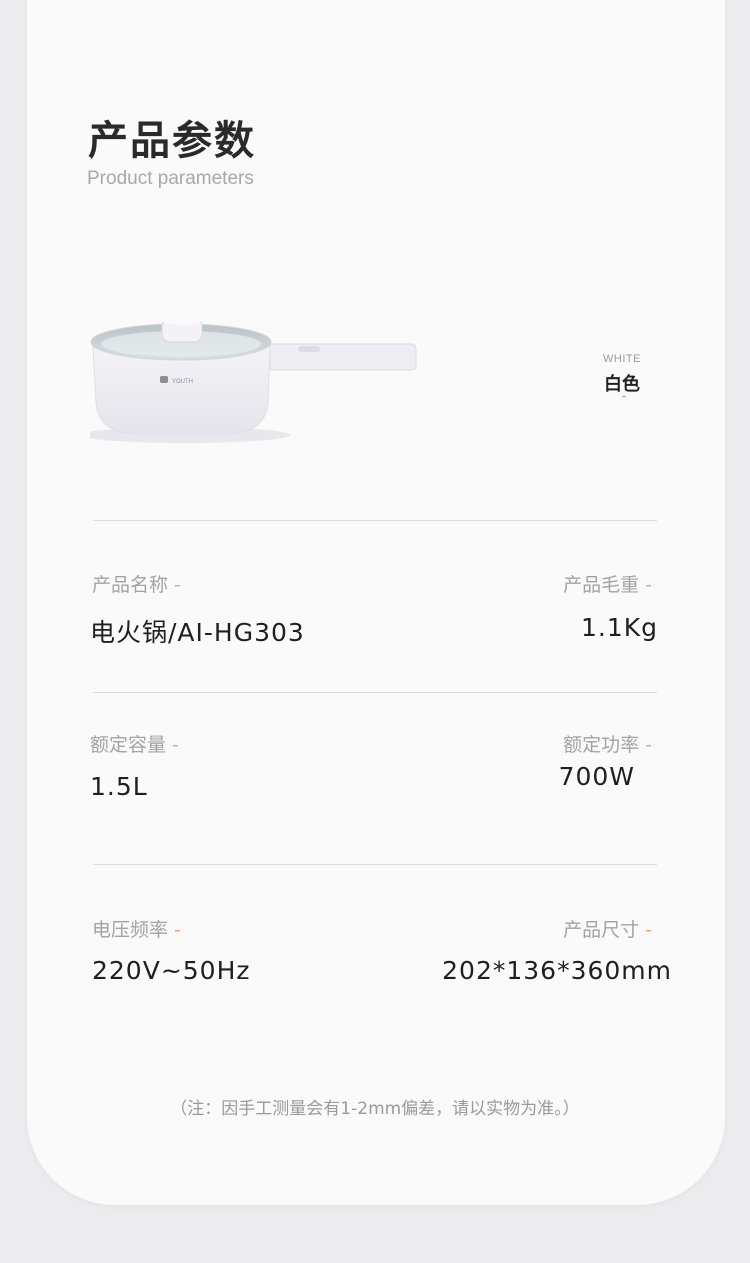  I want to click on spec-label-power: 额定功率 -, so click(607, 745).